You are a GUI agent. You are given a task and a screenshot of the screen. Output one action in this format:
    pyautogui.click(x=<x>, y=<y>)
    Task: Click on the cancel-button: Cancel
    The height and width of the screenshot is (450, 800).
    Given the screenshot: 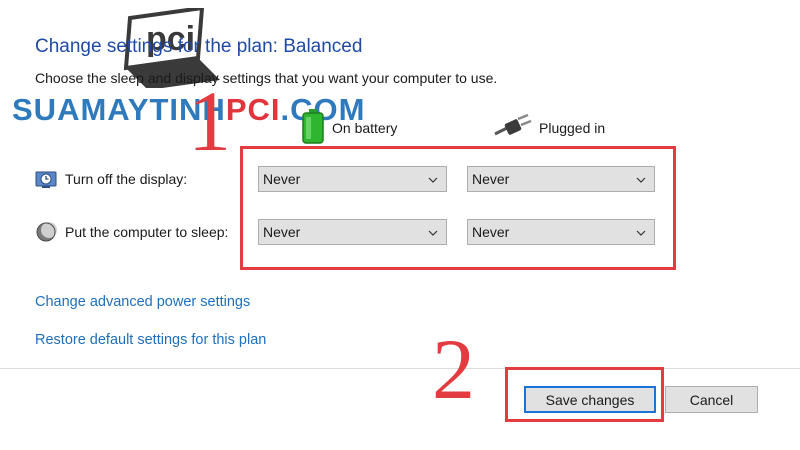 What is the action you would take?
    pyautogui.click(x=711, y=399)
    